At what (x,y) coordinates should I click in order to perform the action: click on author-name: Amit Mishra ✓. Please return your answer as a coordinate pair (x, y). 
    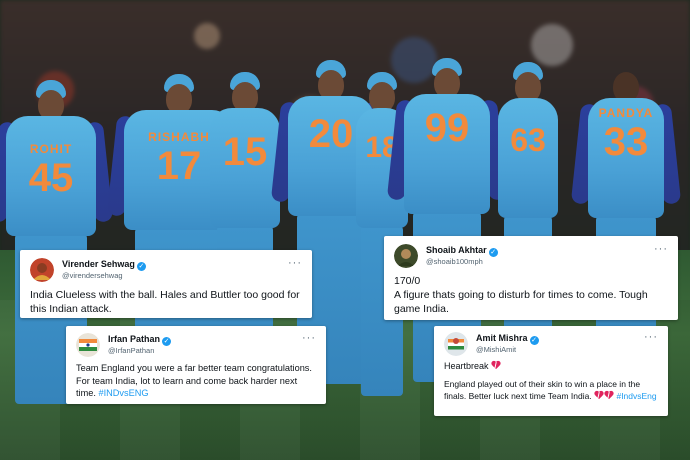
    Looking at the image, I should click on (507, 339).